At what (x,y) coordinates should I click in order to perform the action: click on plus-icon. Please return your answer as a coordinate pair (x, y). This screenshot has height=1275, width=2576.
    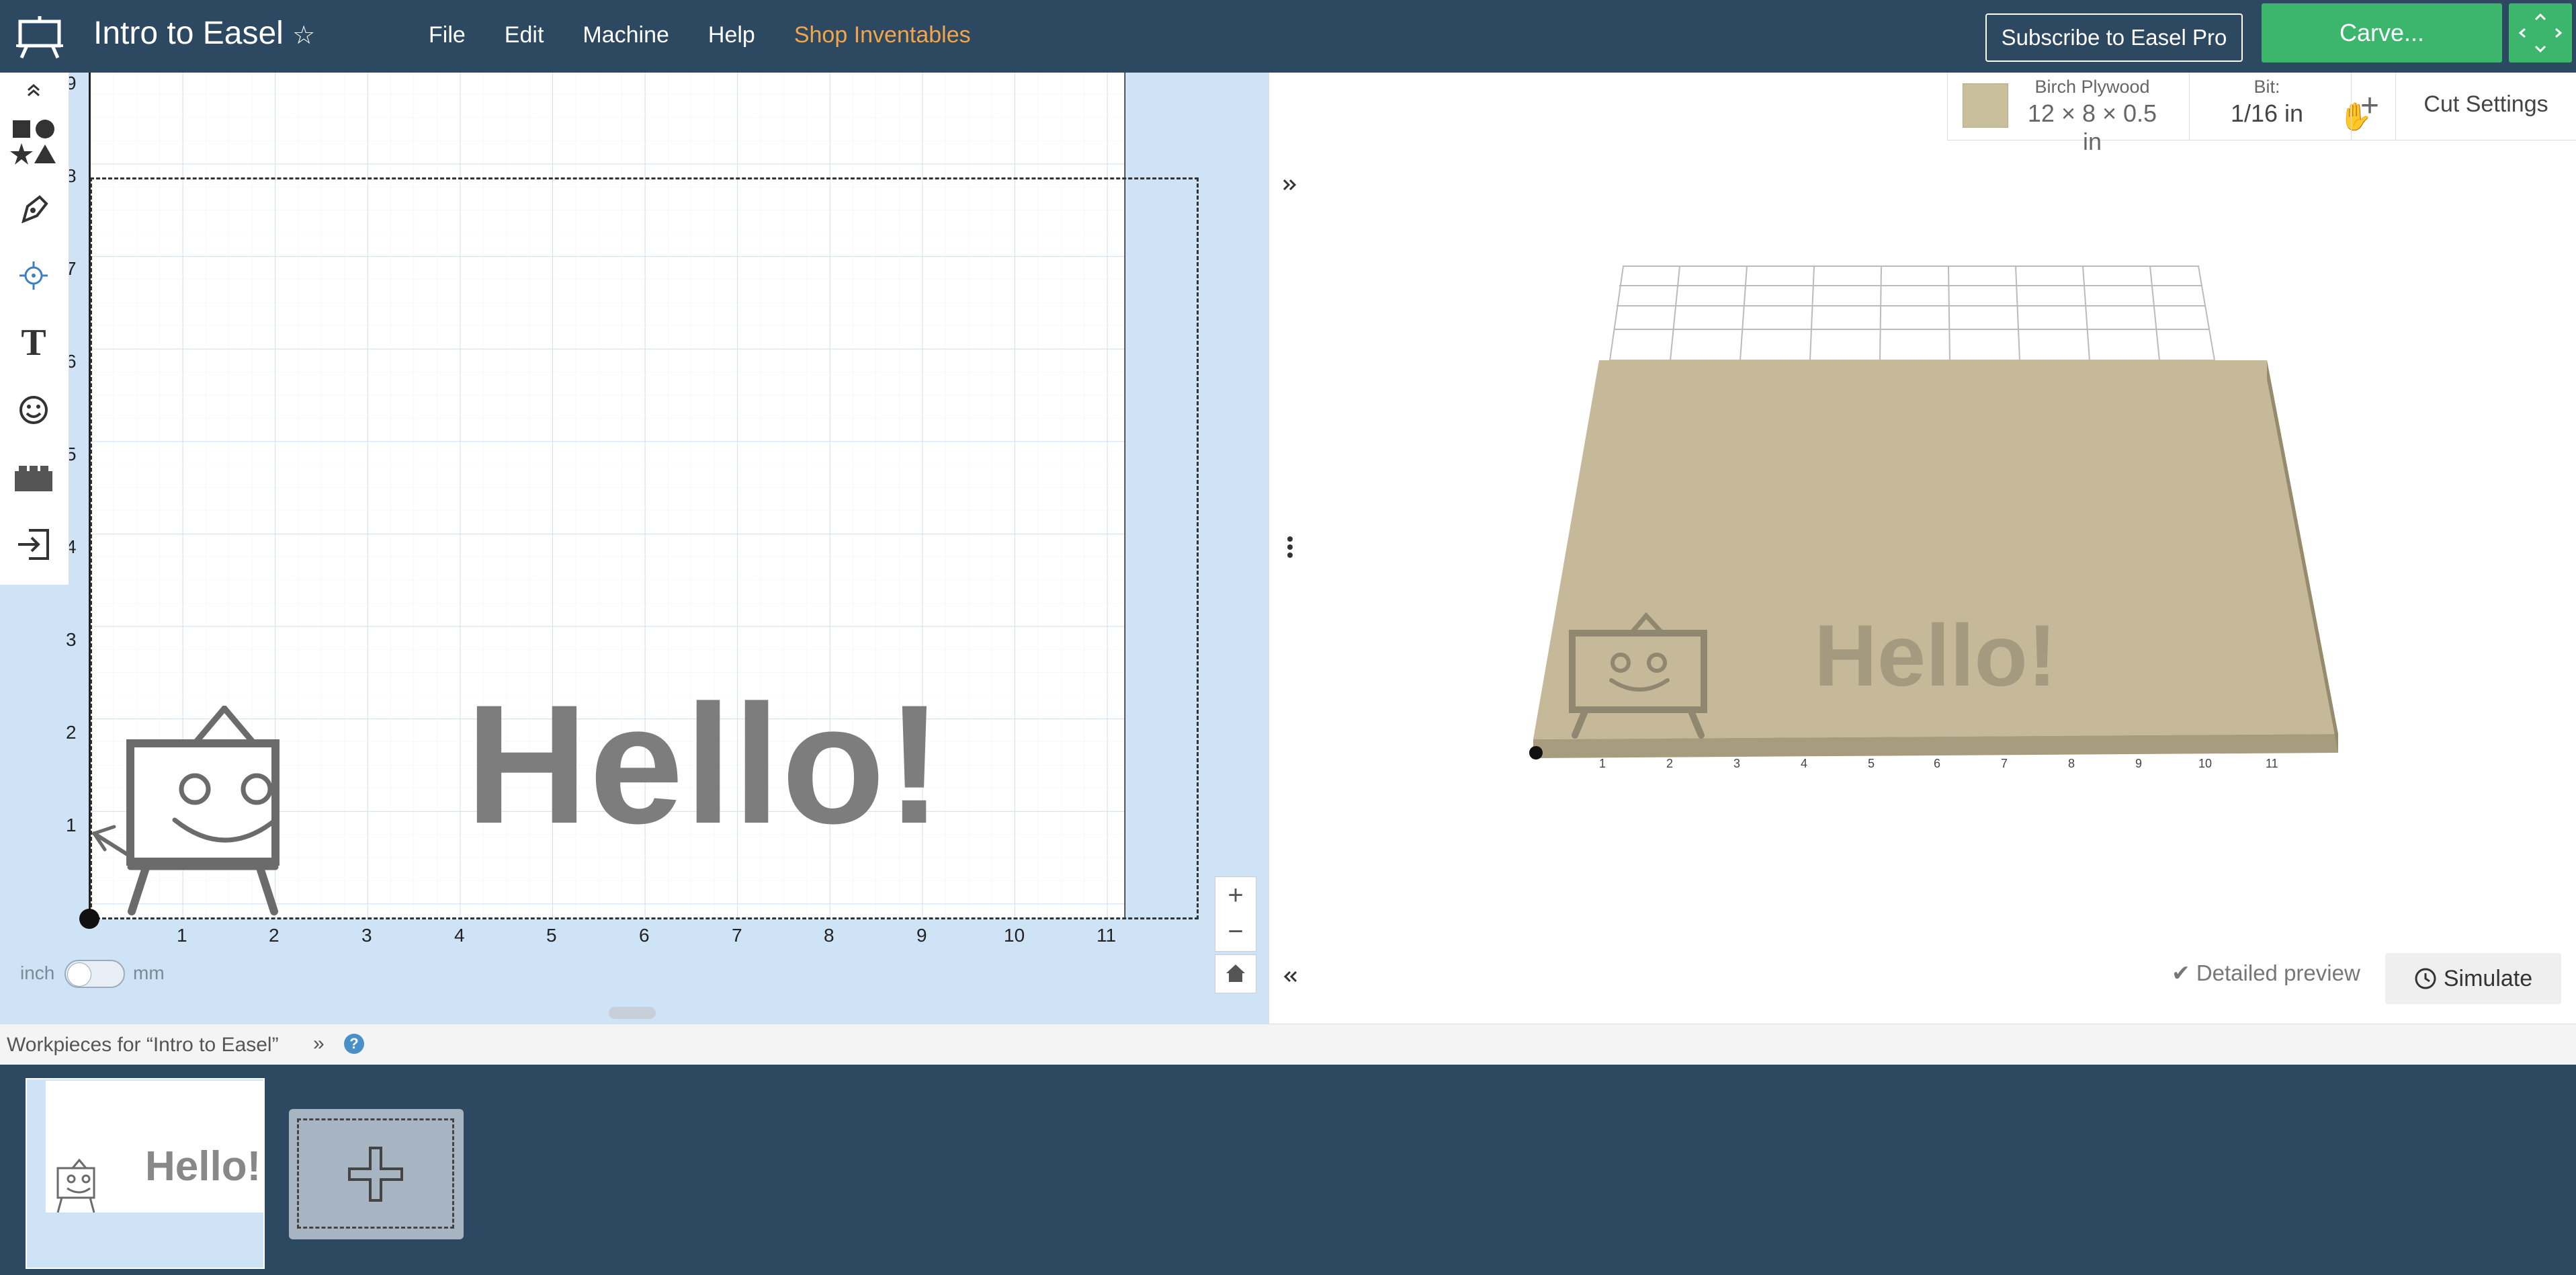
    Looking at the image, I should click on (375, 1174).